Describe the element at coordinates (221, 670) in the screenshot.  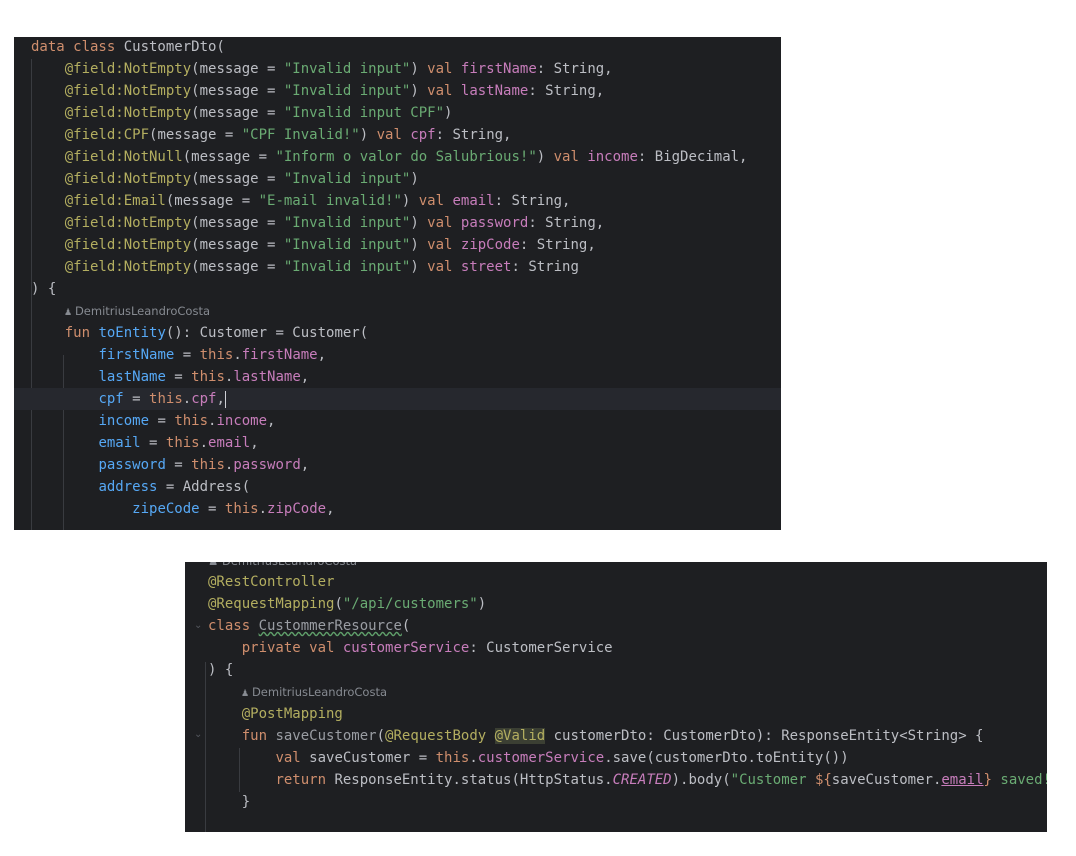
I see `code-token: ) {` at that location.